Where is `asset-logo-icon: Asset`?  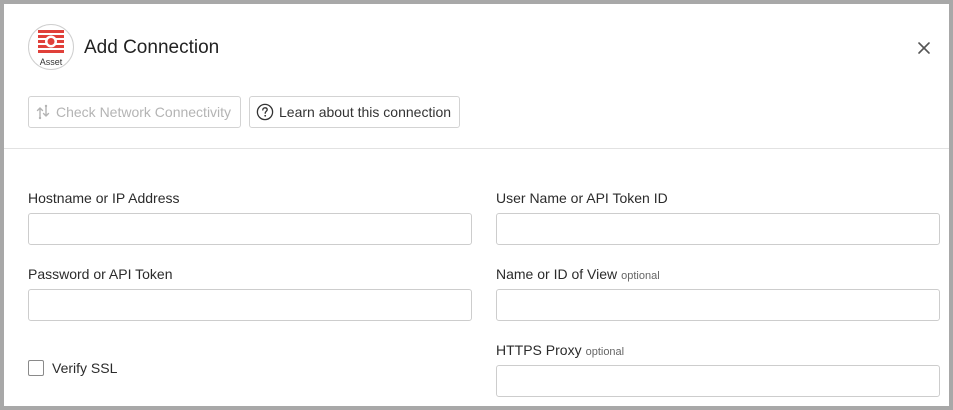 asset-logo-icon: Asset is located at coordinates (51, 47).